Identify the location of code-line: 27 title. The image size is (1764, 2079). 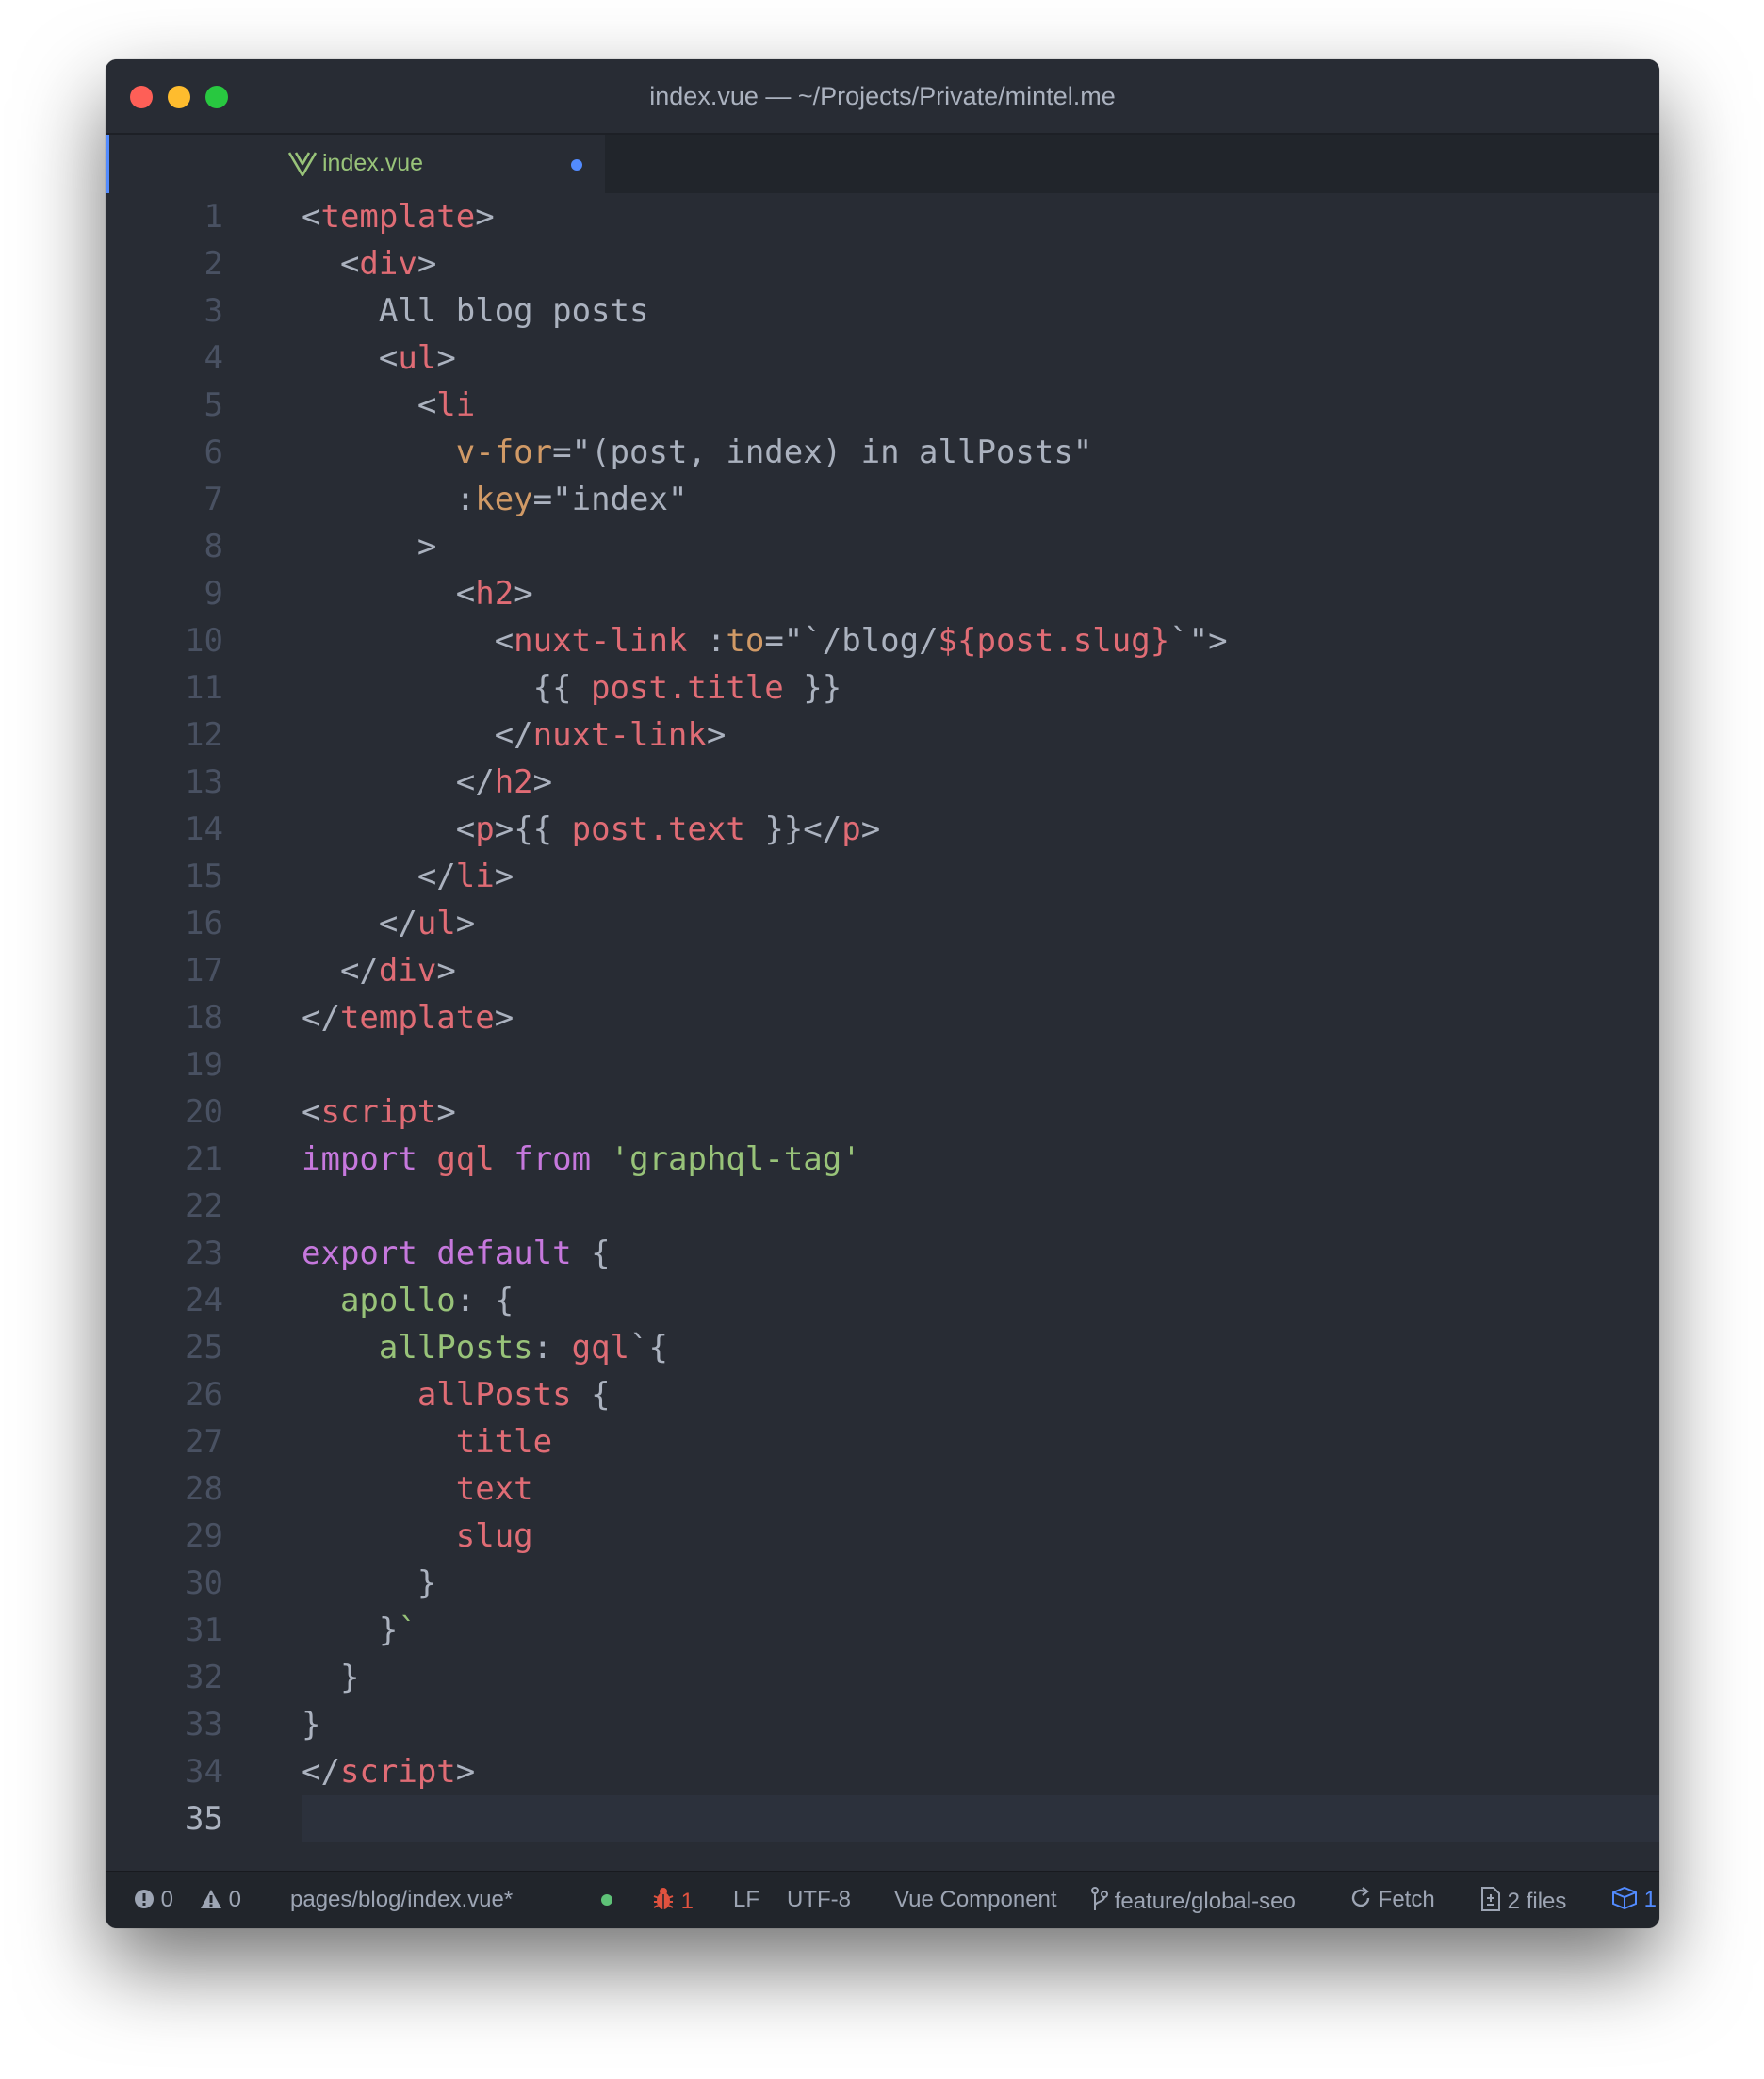
(883, 1441).